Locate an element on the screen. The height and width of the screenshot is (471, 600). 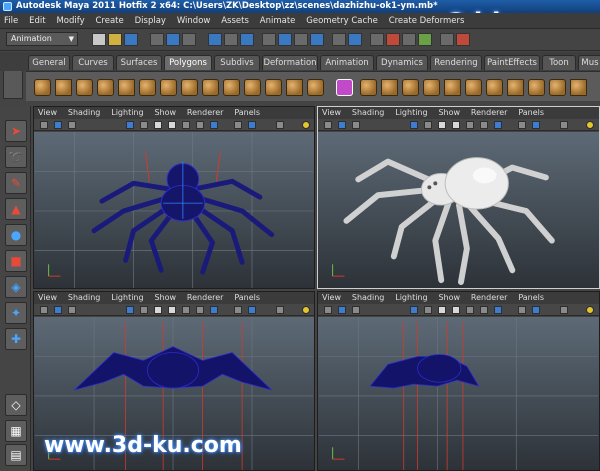
tab-surfaces: Surfaces is located at coordinates (139, 62).